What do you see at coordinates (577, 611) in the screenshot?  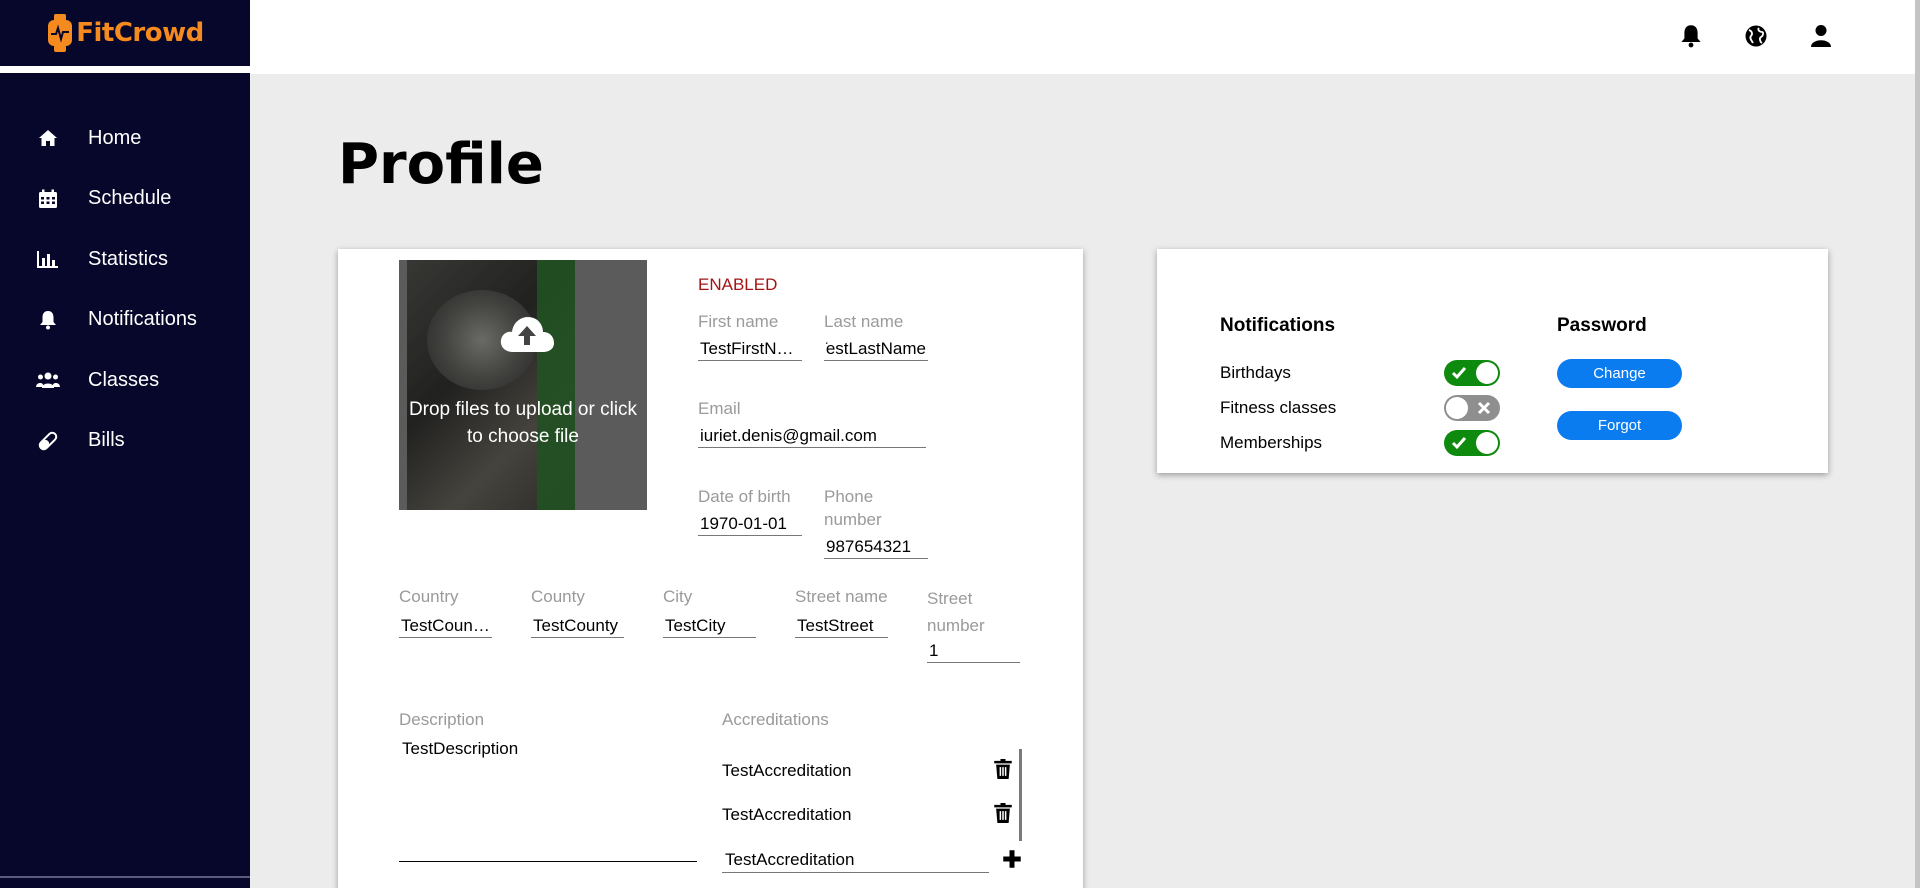 I see `county-field: County` at bounding box center [577, 611].